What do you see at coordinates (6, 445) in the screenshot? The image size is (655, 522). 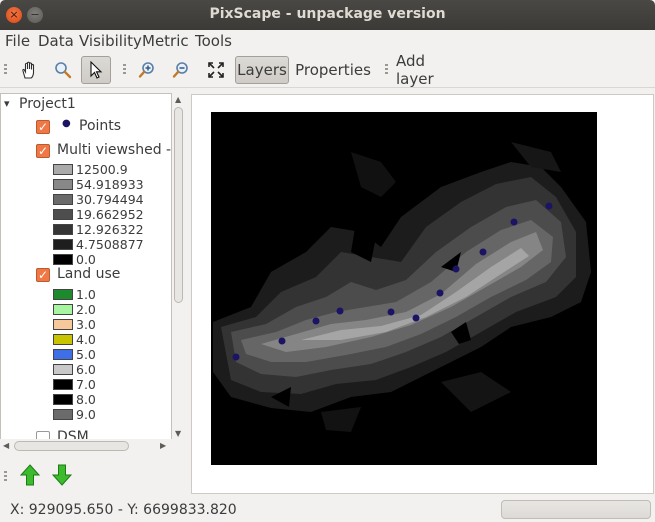 I see `scroll-left-arrow-icon: ◀` at bounding box center [6, 445].